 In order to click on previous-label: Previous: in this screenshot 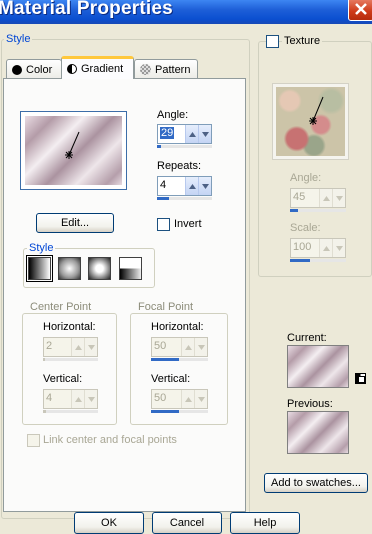, I will do `click(310, 404)`.